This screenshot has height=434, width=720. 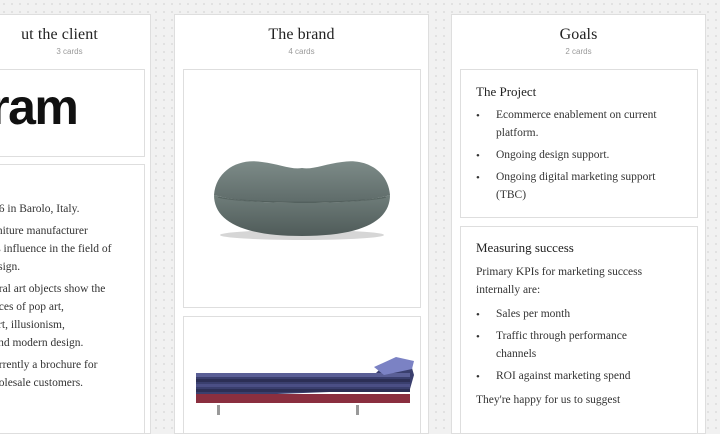 What do you see at coordinates (42, 343) in the screenshot?
I see `about-line: and modern design.` at bounding box center [42, 343].